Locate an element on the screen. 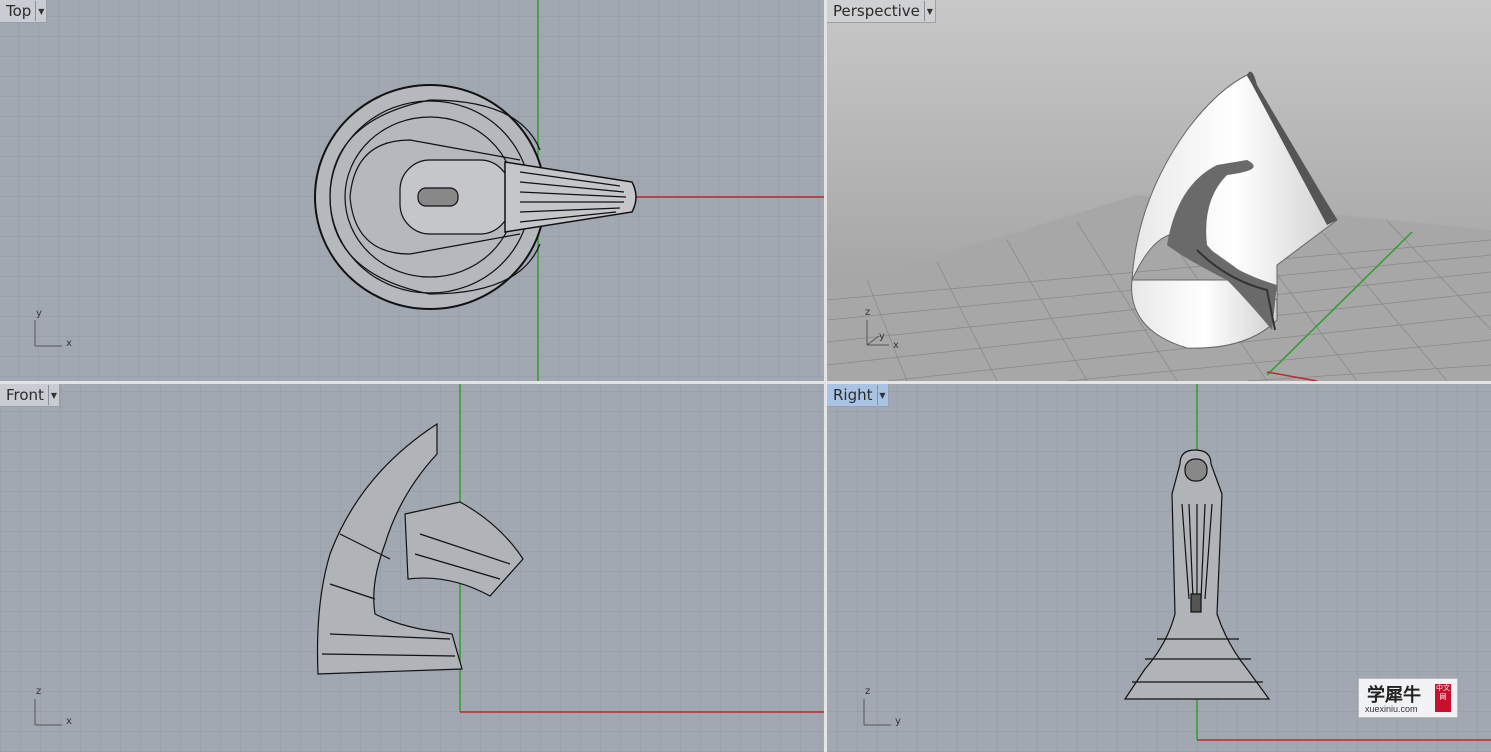  viewport-tab-front: Front ▼ is located at coordinates (30, 395).